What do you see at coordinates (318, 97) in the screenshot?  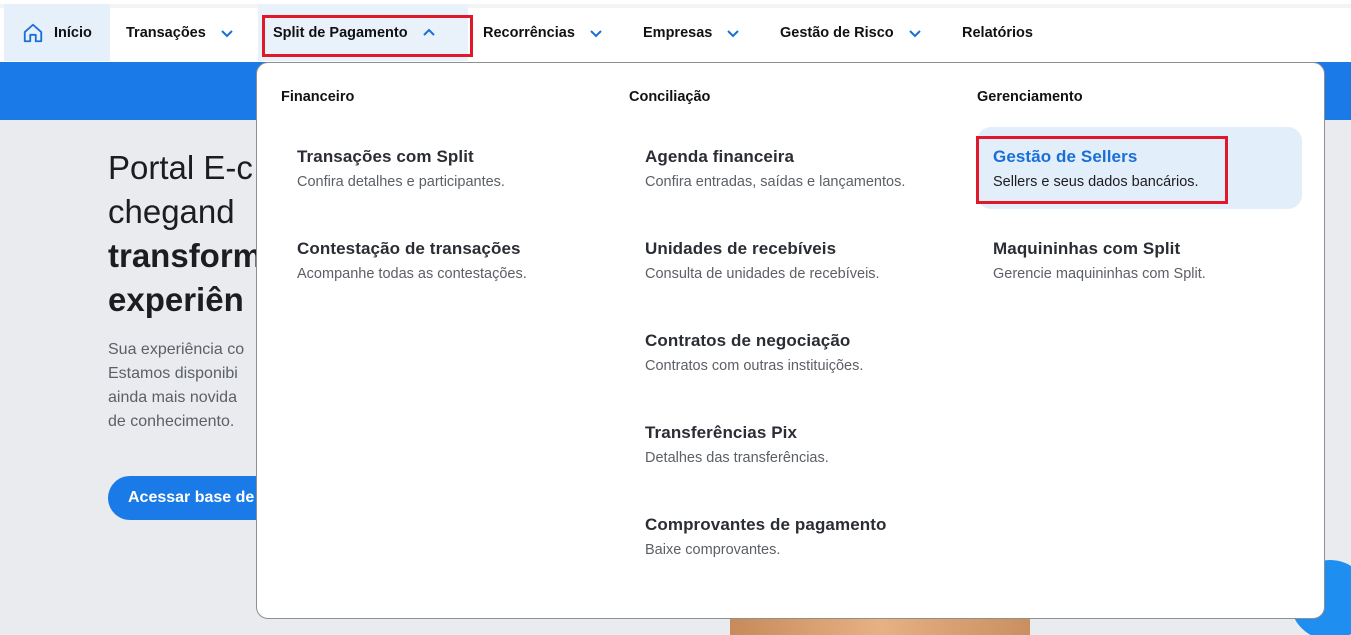 I see `column-title-financeiro: Financeiro` at bounding box center [318, 97].